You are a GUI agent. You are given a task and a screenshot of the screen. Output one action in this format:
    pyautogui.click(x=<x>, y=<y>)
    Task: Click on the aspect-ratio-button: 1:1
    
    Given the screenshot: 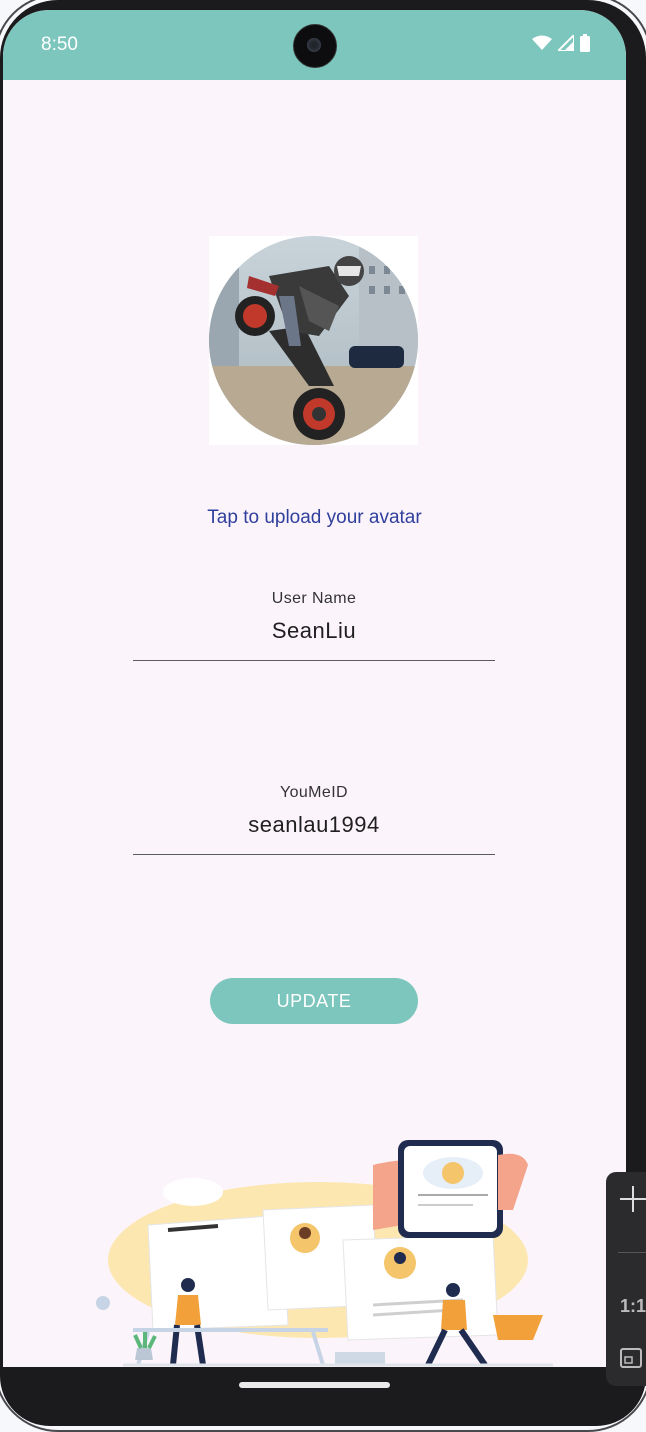 What is the action you would take?
    pyautogui.click(x=633, y=1306)
    